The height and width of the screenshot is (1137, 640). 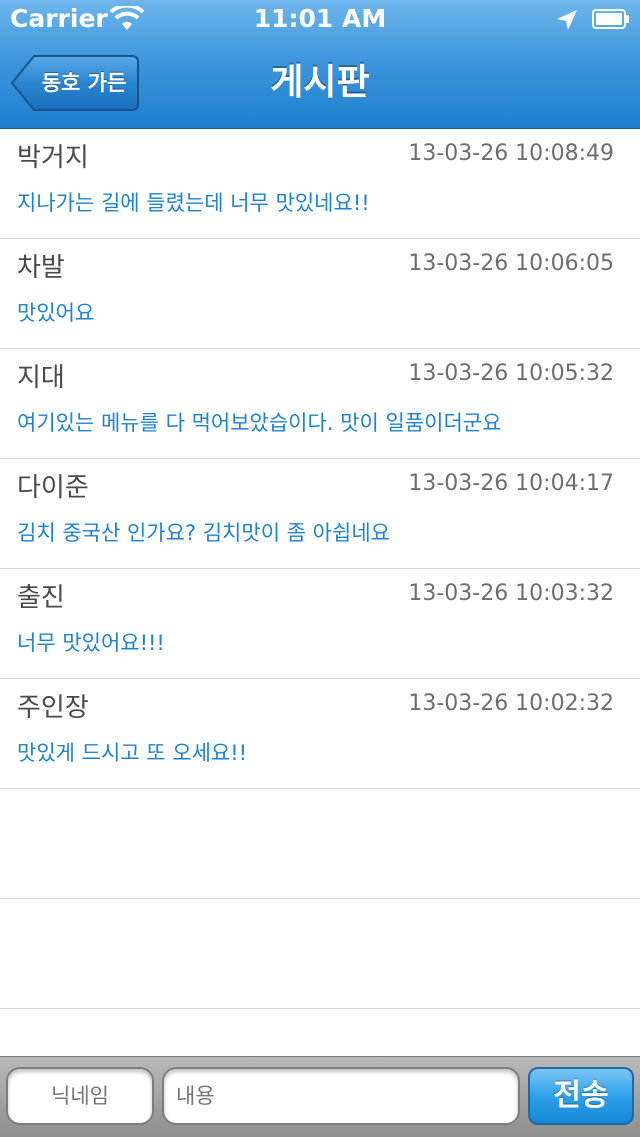 What do you see at coordinates (341, 1096) in the screenshot?
I see `content-field` at bounding box center [341, 1096].